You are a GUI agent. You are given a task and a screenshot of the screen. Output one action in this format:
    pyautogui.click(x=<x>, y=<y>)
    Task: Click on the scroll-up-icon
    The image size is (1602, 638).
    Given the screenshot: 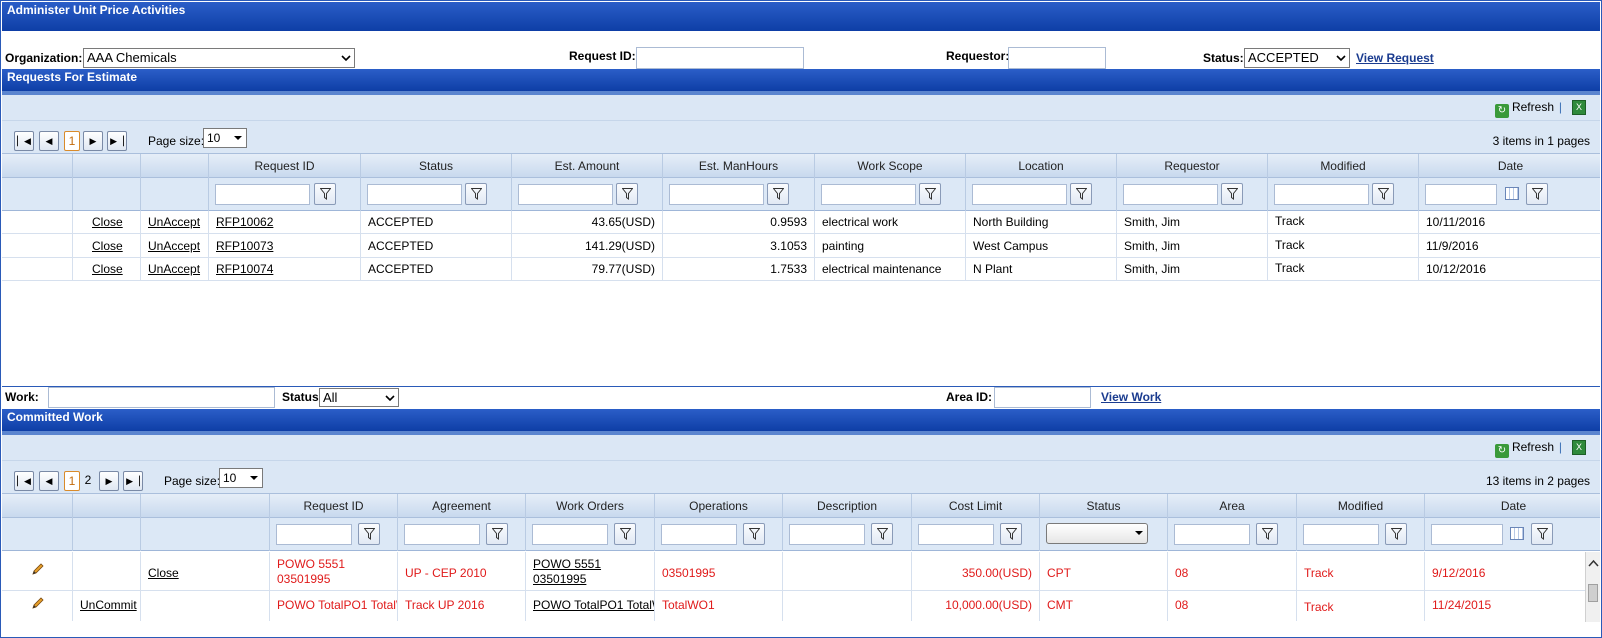 What is the action you would take?
    pyautogui.click(x=1593, y=564)
    